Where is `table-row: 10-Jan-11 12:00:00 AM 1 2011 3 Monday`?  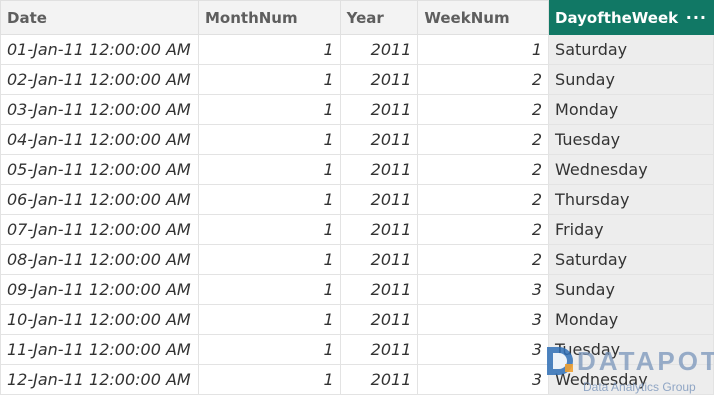 table-row: 10-Jan-11 12:00:00 AM 1 2011 3 Monday is located at coordinates (357, 319).